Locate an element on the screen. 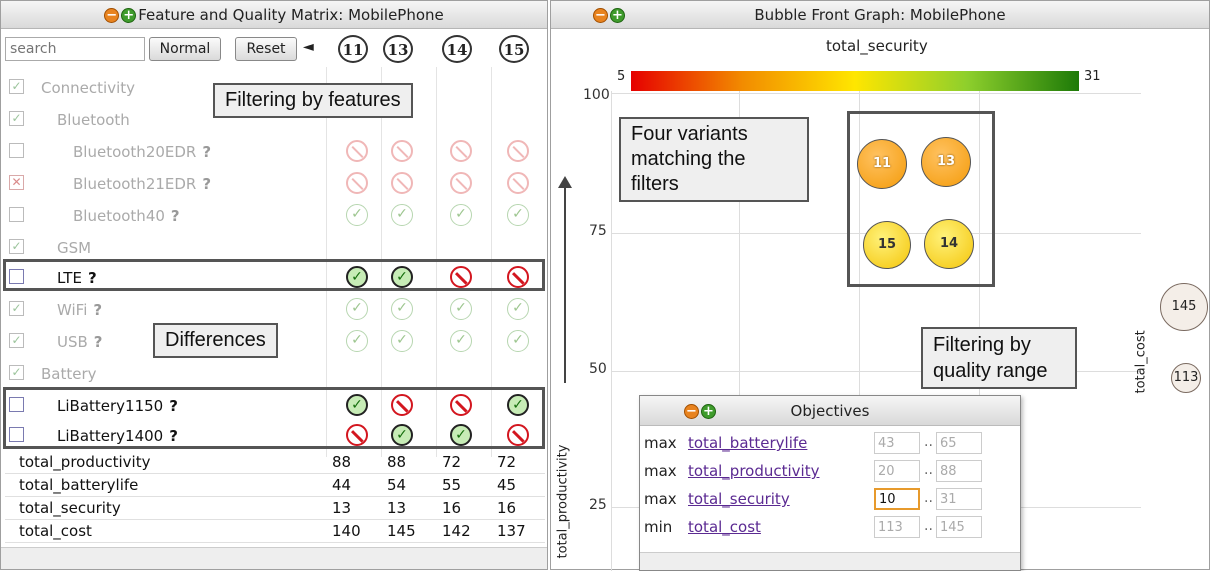 The image size is (1210, 571). normal-button: Normal is located at coordinates (185, 49).